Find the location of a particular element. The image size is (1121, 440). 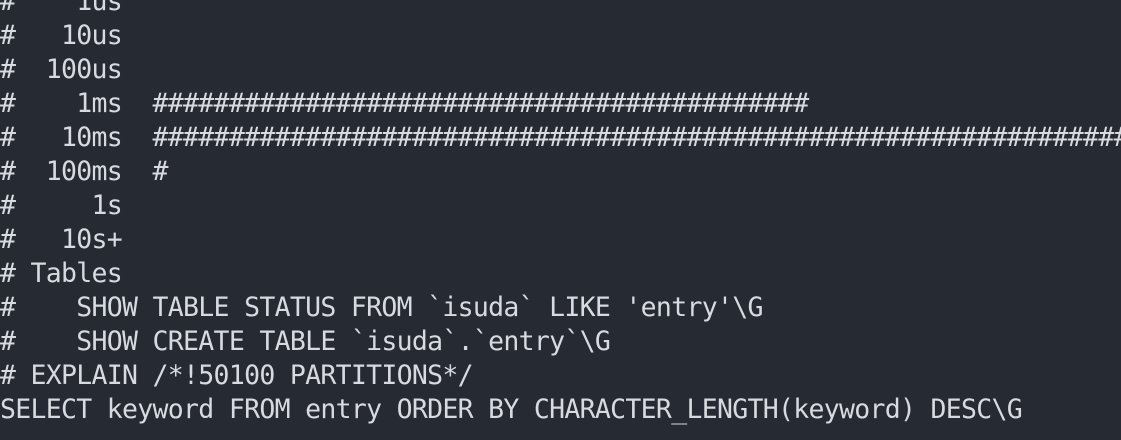

histogram-row-100us: # 100us is located at coordinates (61, 69).